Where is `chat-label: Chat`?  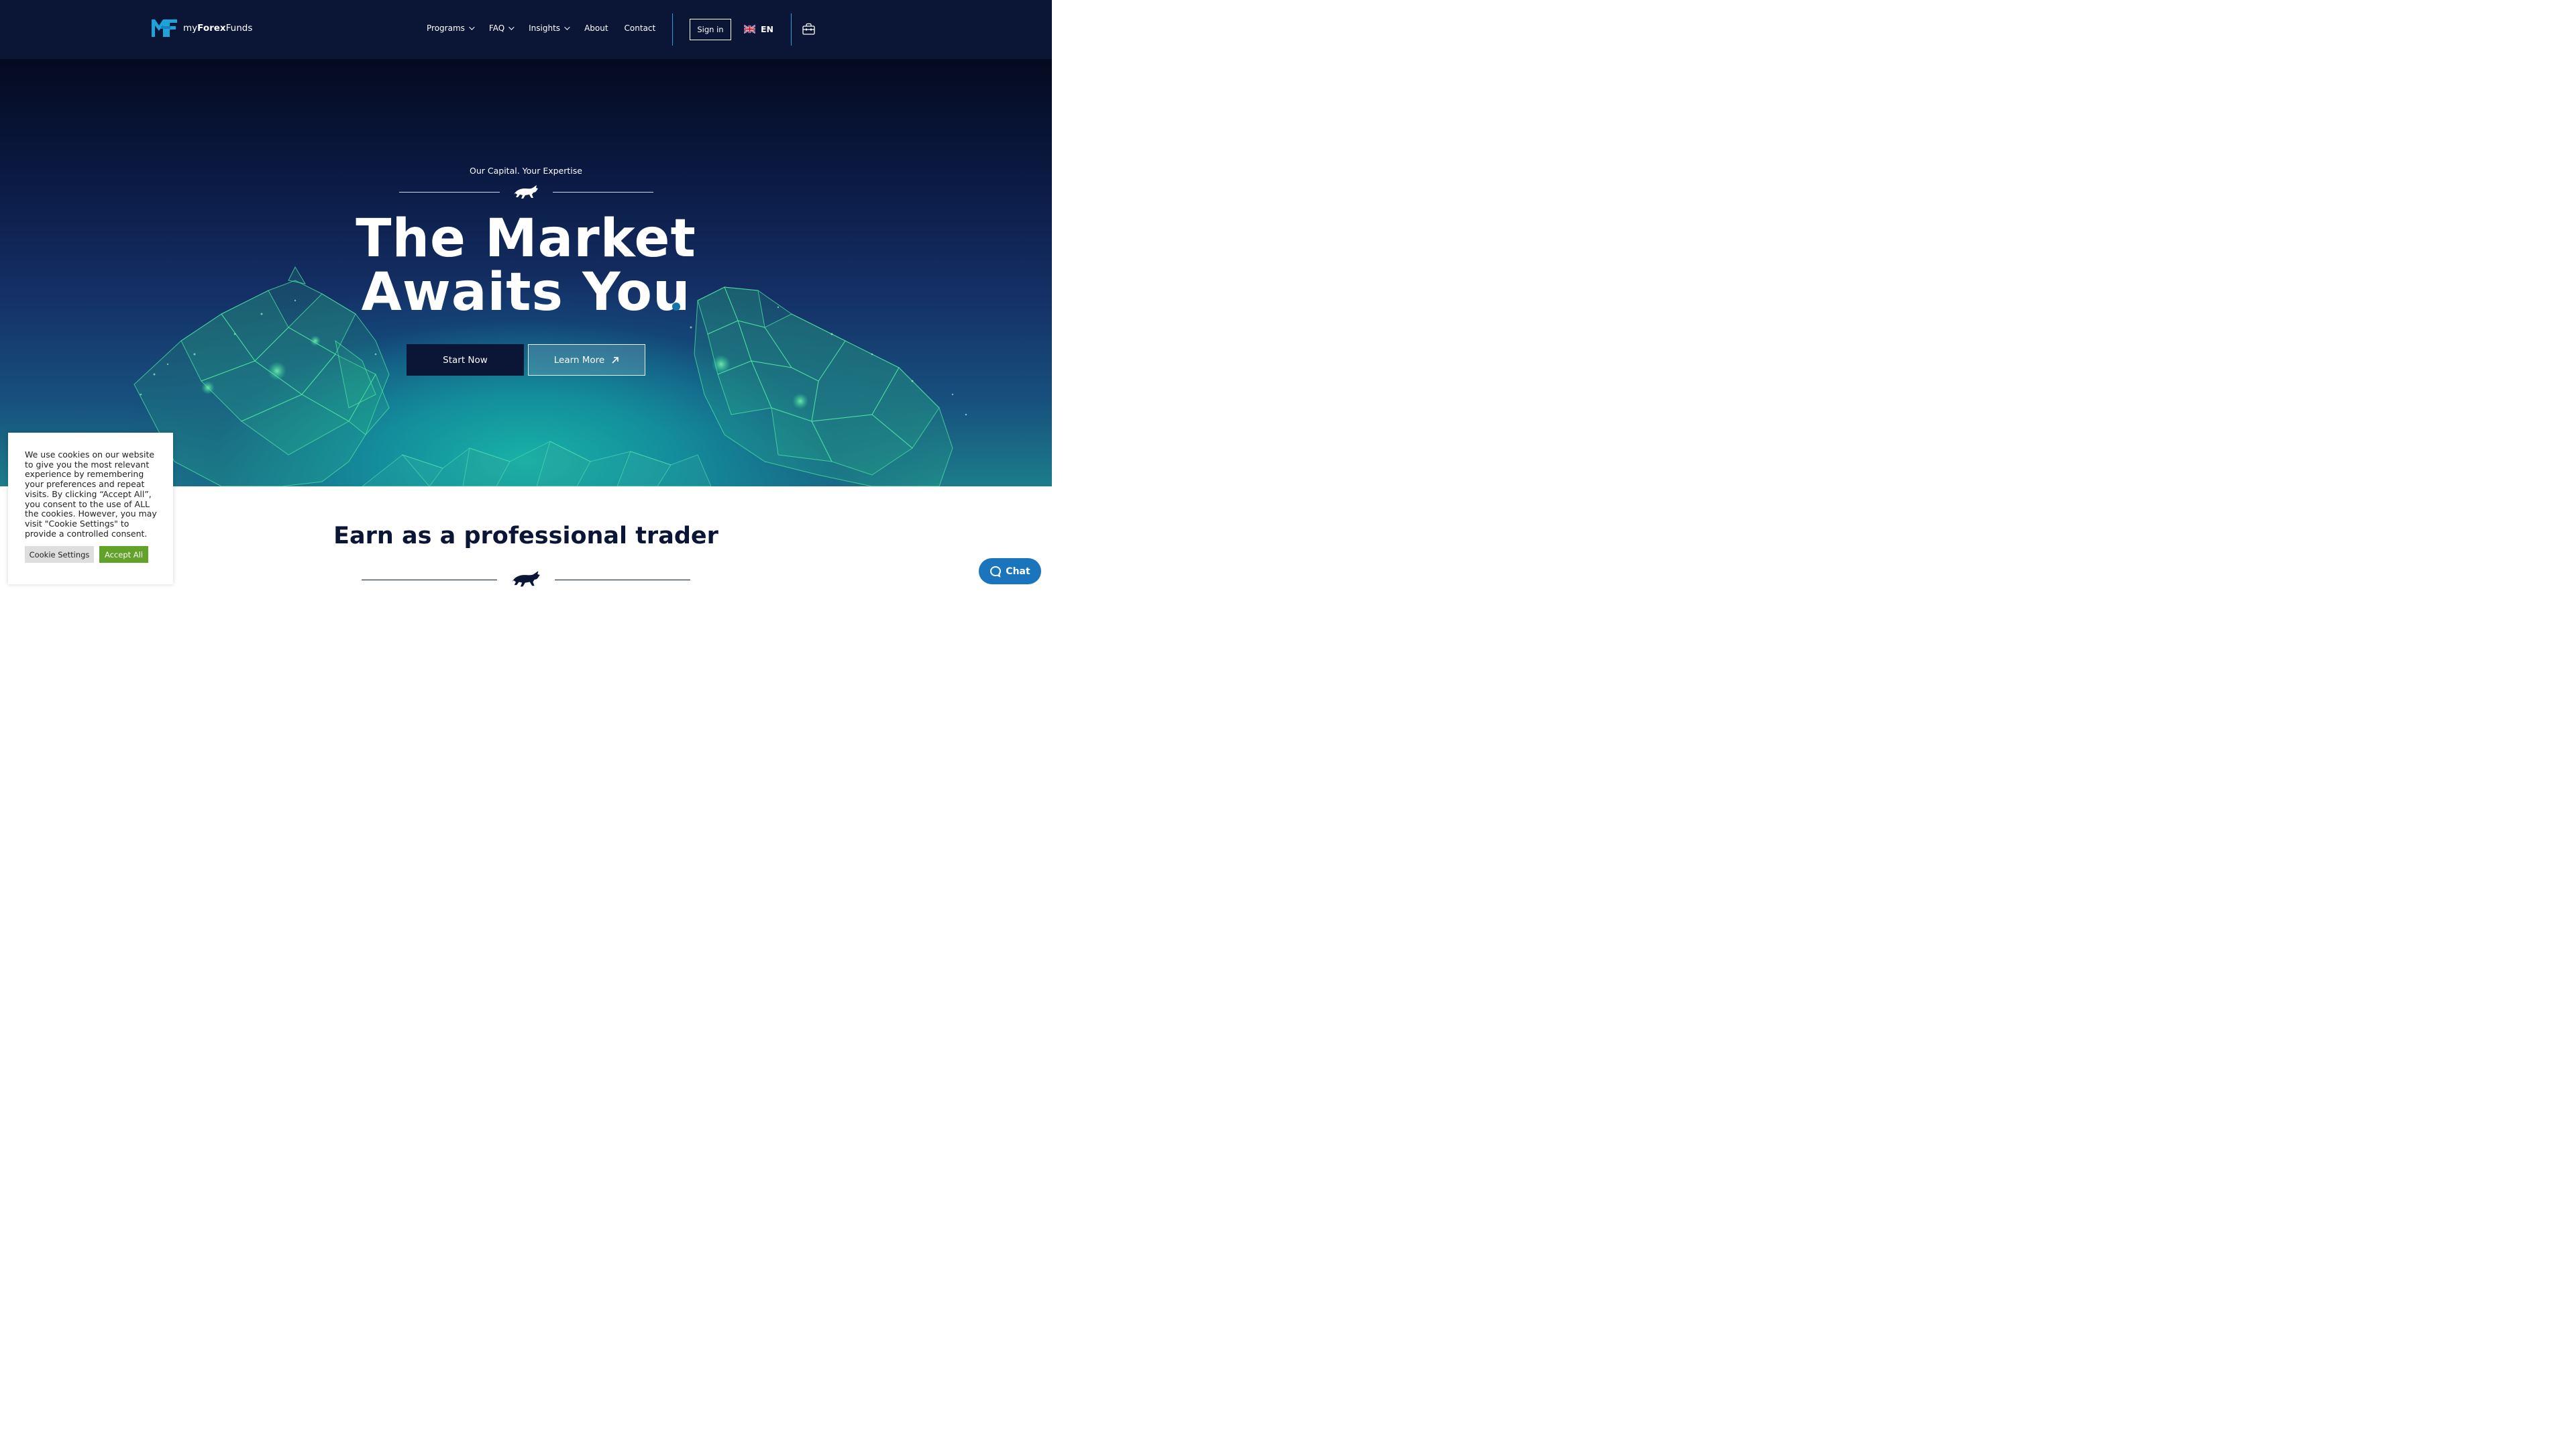
chat-label: Chat is located at coordinates (1018, 571).